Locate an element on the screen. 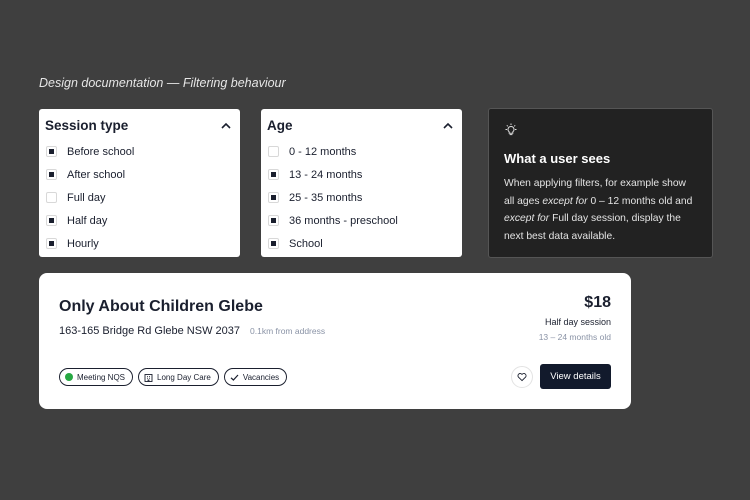  age-option-0-12: 0 - 12 months is located at coordinates (361, 151).